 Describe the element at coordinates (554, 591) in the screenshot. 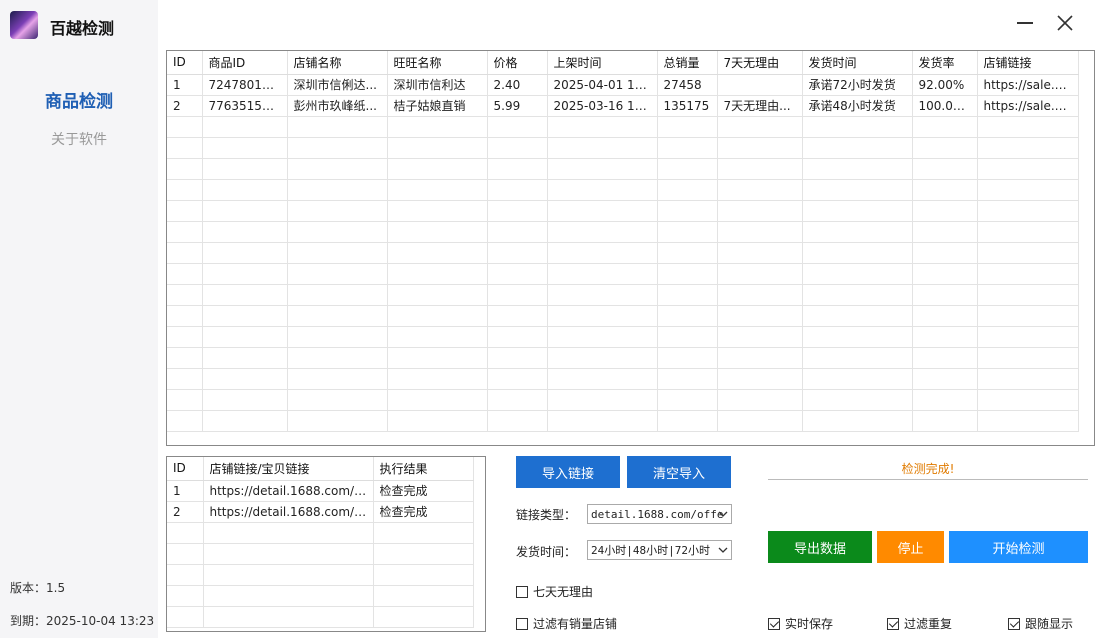

I see `seven-day-checkbox: 七天无理由` at that location.